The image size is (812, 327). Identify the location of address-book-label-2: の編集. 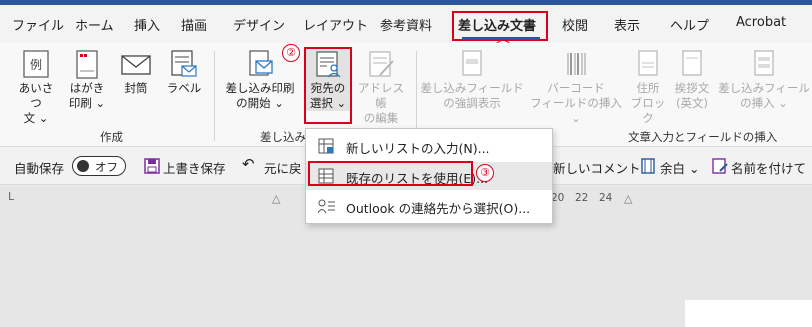
(381, 118).